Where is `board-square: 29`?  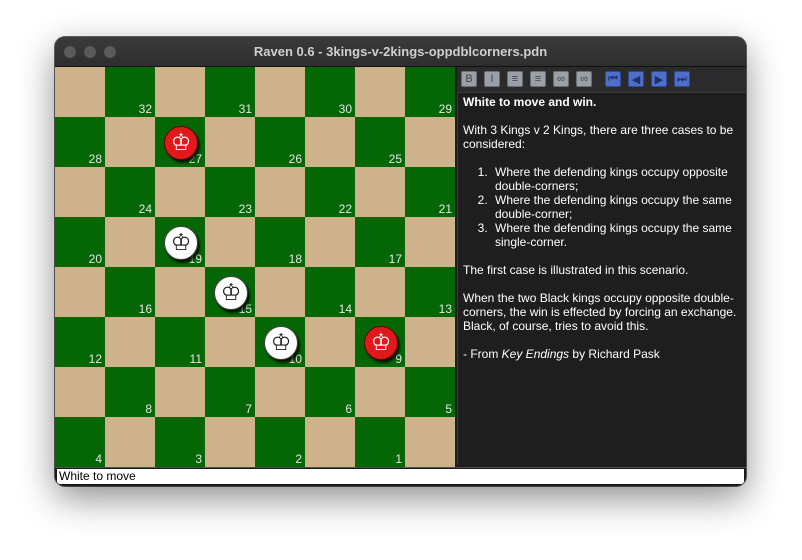
board-square: 29 is located at coordinates (430, 92).